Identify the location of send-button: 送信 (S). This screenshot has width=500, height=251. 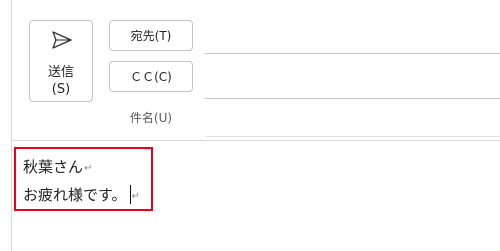
(61, 61).